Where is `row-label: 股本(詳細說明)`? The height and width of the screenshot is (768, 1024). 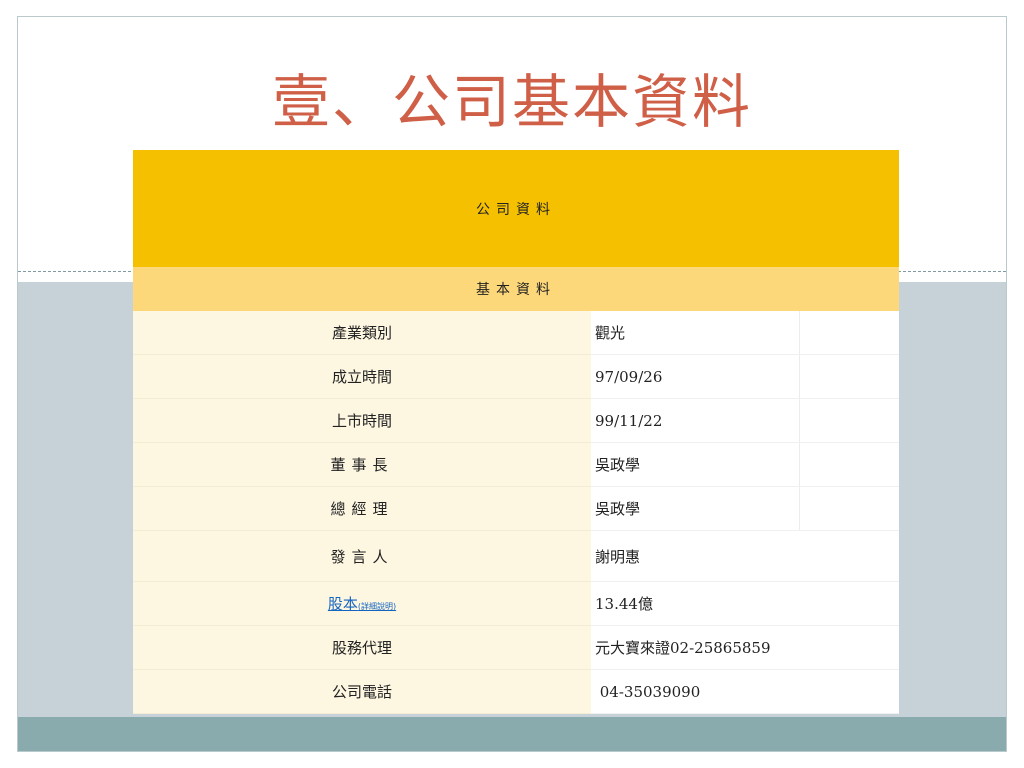 row-label: 股本(詳細說明) is located at coordinates (362, 603).